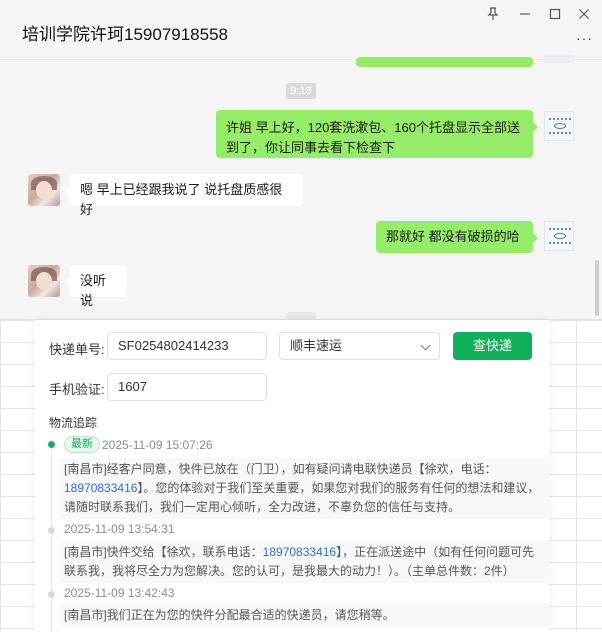 The image size is (602, 632). Describe the element at coordinates (359, 346) in the screenshot. I see `carrier-select: 顺丰速运` at that location.